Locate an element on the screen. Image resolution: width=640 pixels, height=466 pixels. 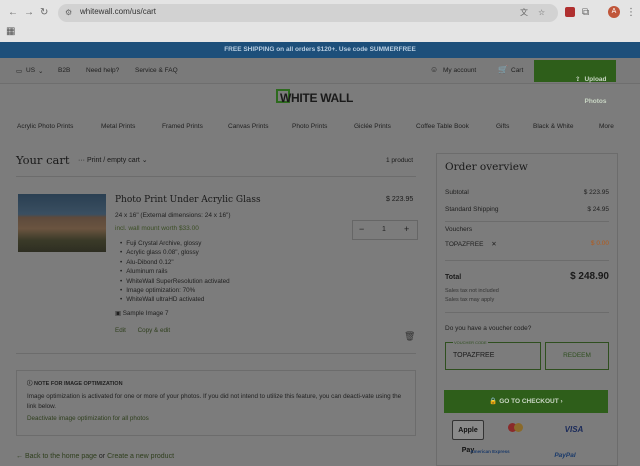
voucher-code: TOPAZFREE is located at coordinates (464, 244).